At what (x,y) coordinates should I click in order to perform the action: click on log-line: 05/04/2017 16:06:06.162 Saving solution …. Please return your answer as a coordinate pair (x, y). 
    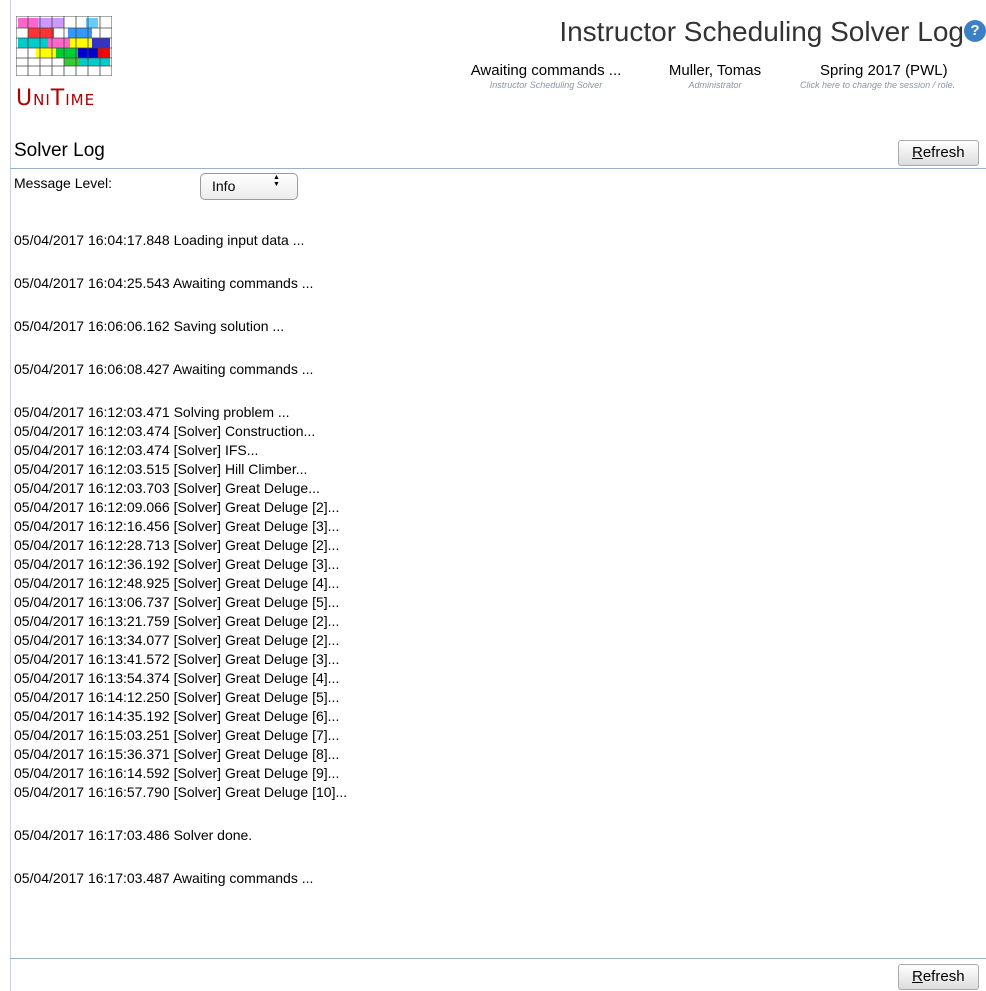
    Looking at the image, I should click on (149, 326).